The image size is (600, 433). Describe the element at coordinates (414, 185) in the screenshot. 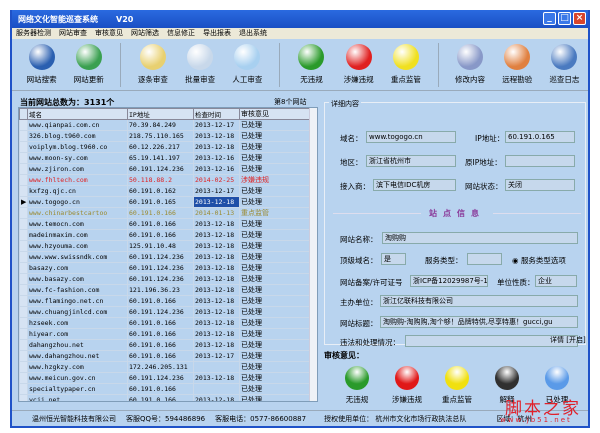

I see `isp-field: 滨下电信IDC机房` at that location.